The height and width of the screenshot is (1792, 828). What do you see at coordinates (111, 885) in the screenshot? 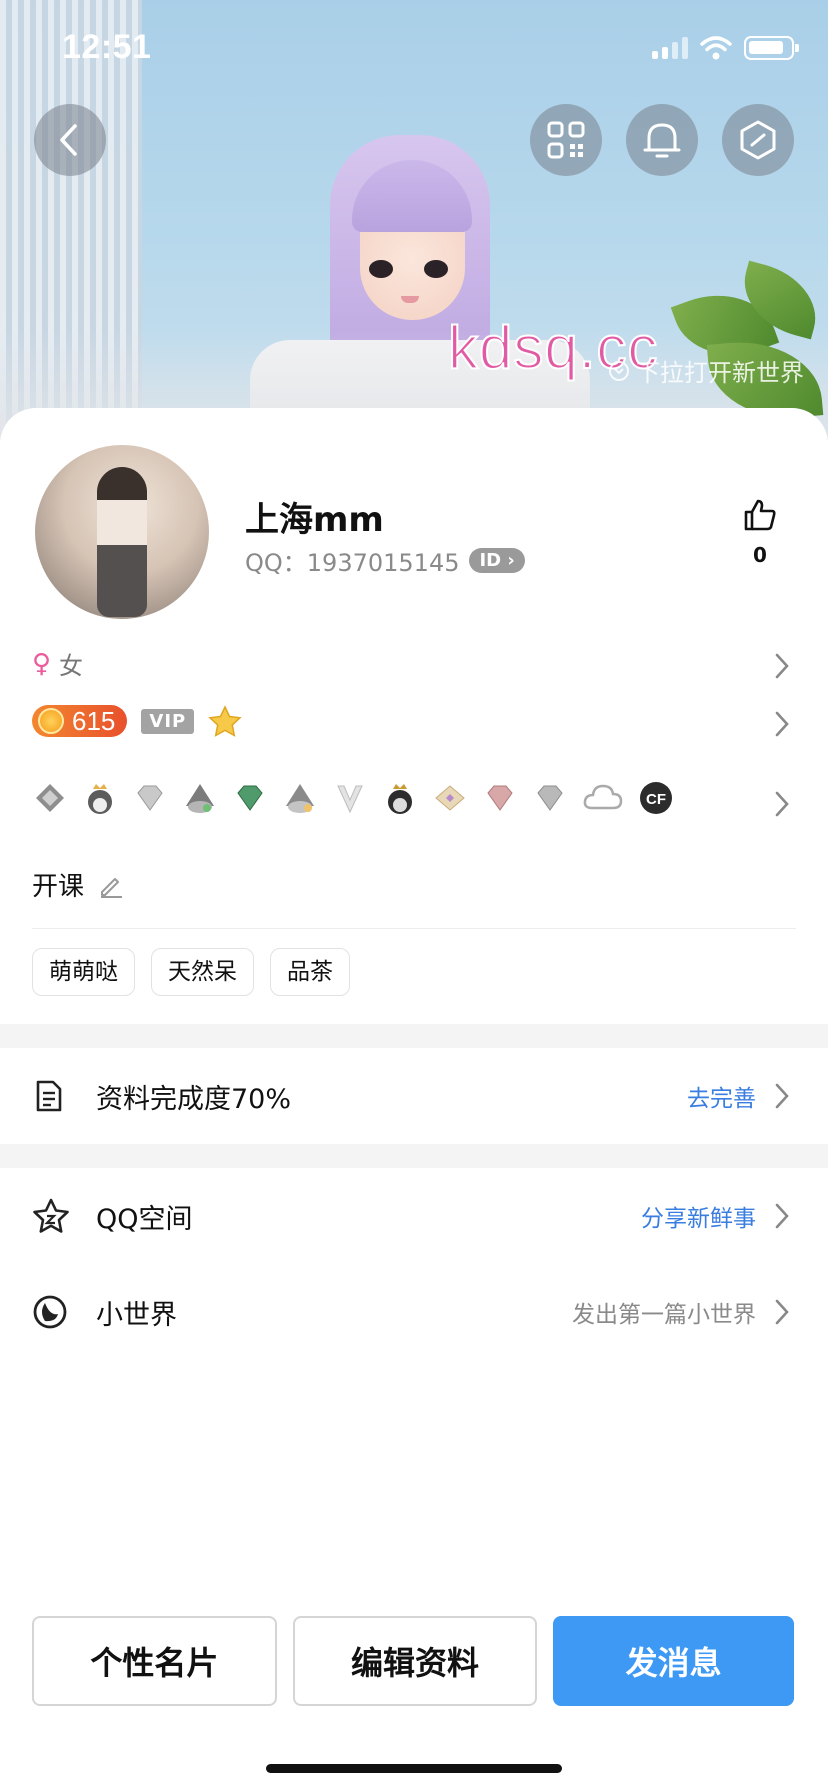
I see `edit-pencil-icon` at bounding box center [111, 885].